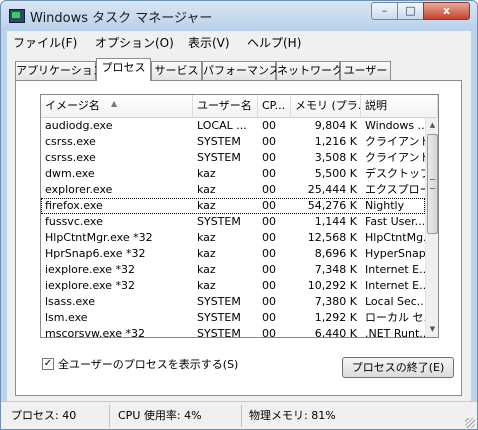  Describe the element at coordinates (70, 157) in the screenshot. I see `cell-image-name: csrss.exe` at that location.